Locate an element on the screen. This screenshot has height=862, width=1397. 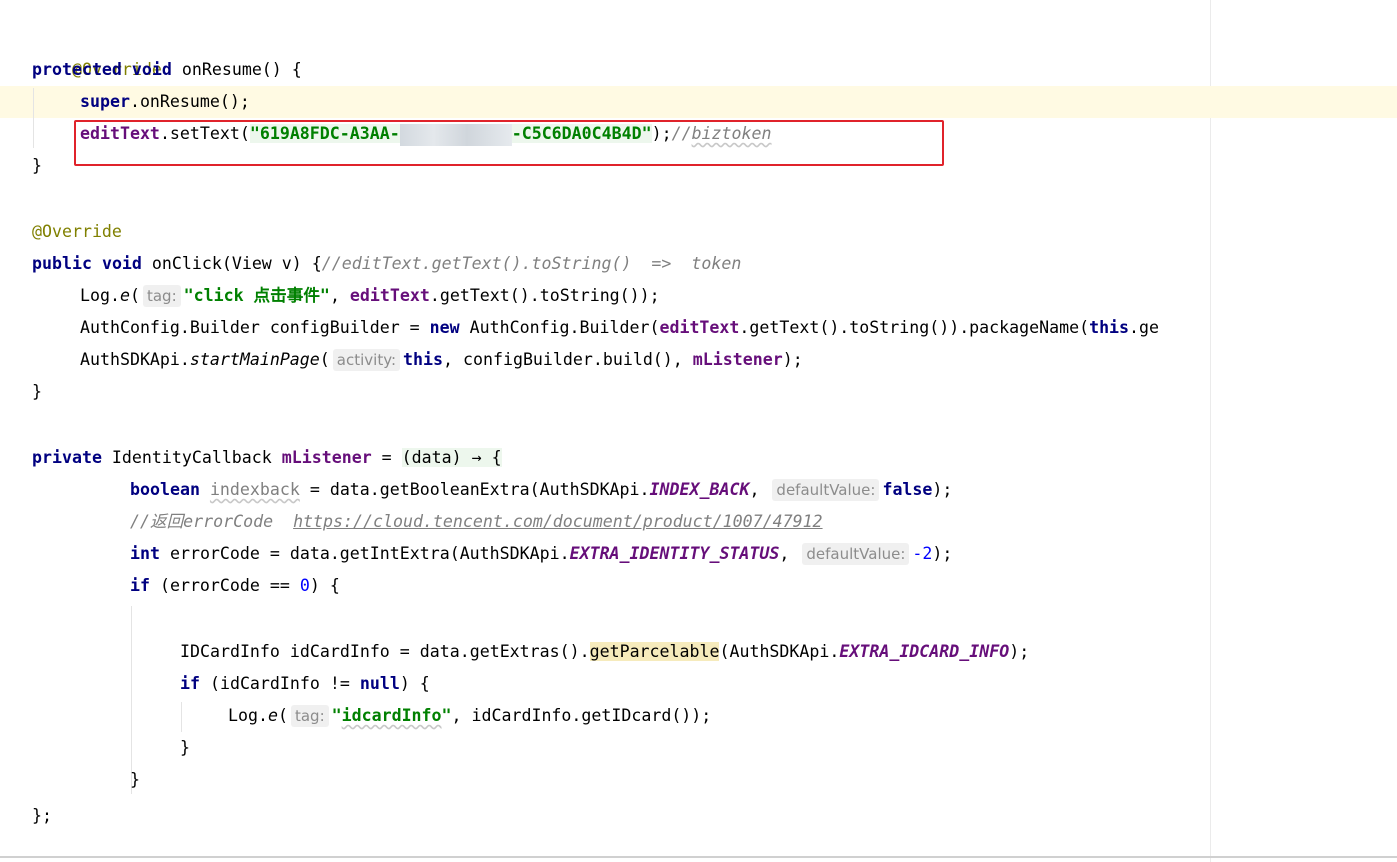
code-text: AuthConfig.Builder( is located at coordinates (559, 327).